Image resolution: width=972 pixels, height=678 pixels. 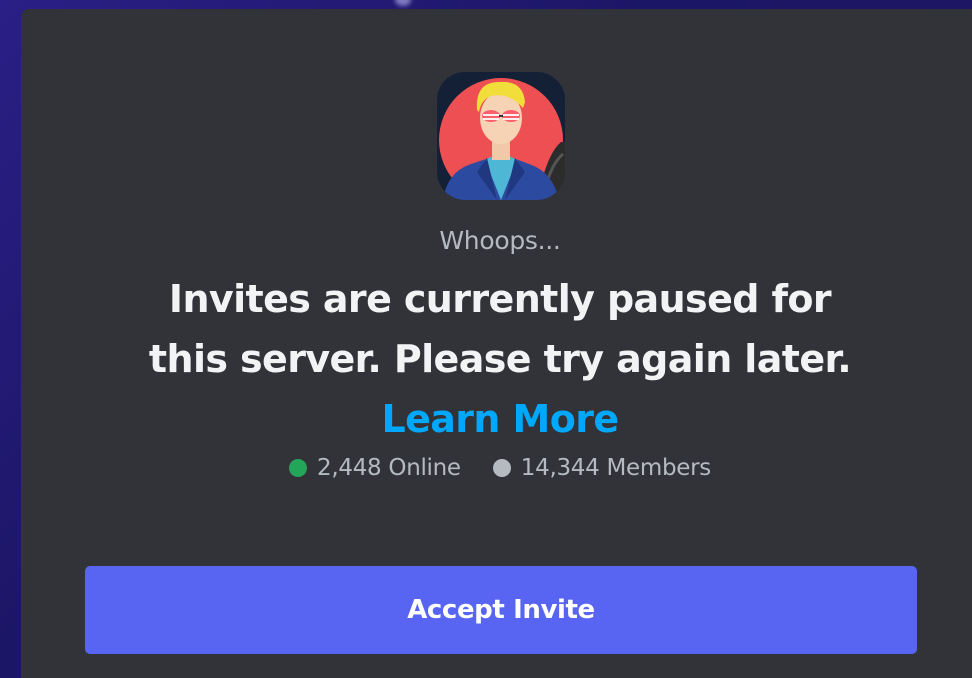 I want to click on learn-more-link: Learn More, so click(x=500, y=419).